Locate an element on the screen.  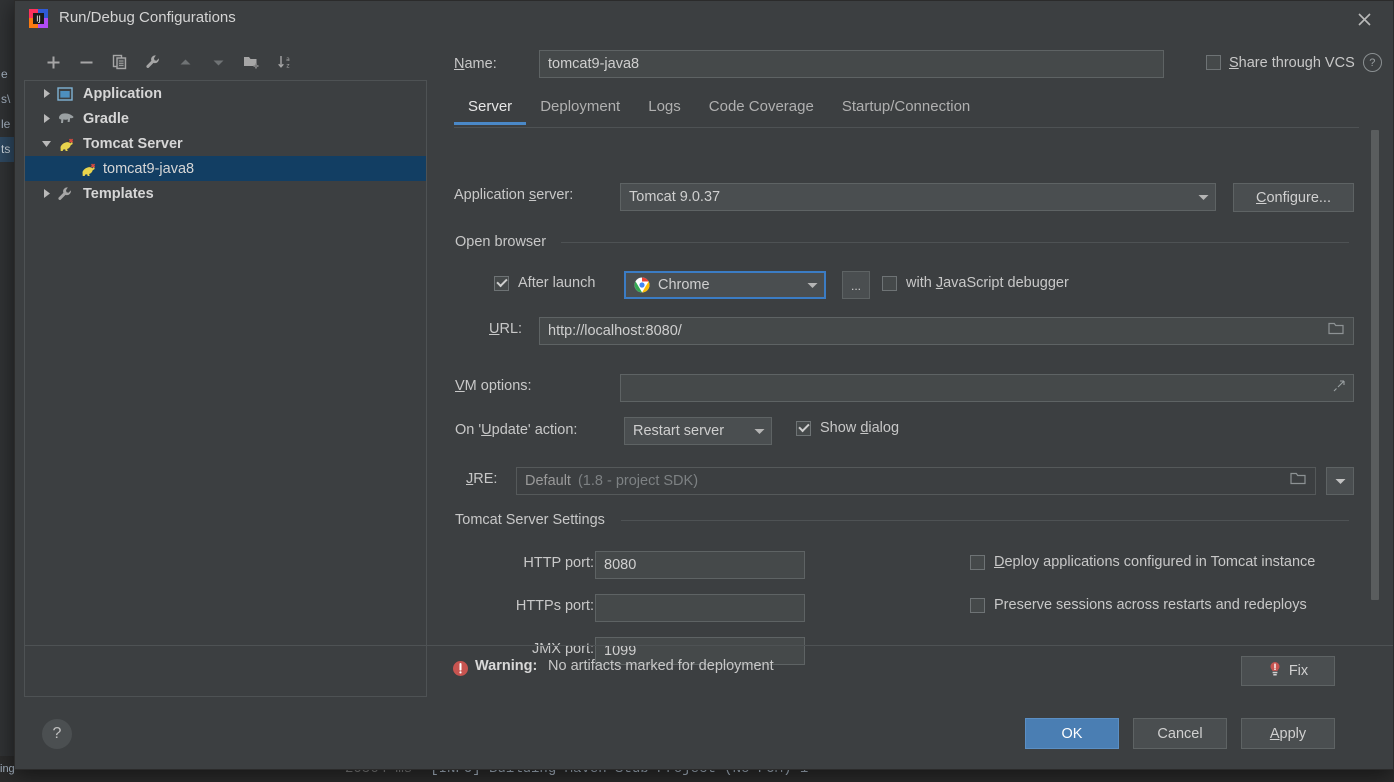
show-dialog-label: Show dialog is located at coordinates (860, 428).